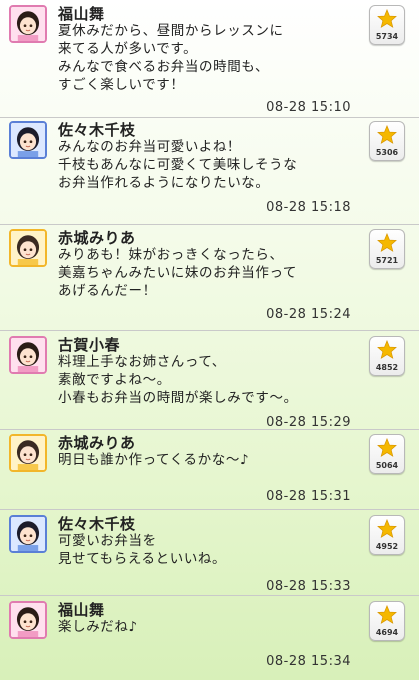 The width and height of the screenshot is (419, 680). Describe the element at coordinates (387, 36) in the screenshot. I see `like-count: 5734` at that location.